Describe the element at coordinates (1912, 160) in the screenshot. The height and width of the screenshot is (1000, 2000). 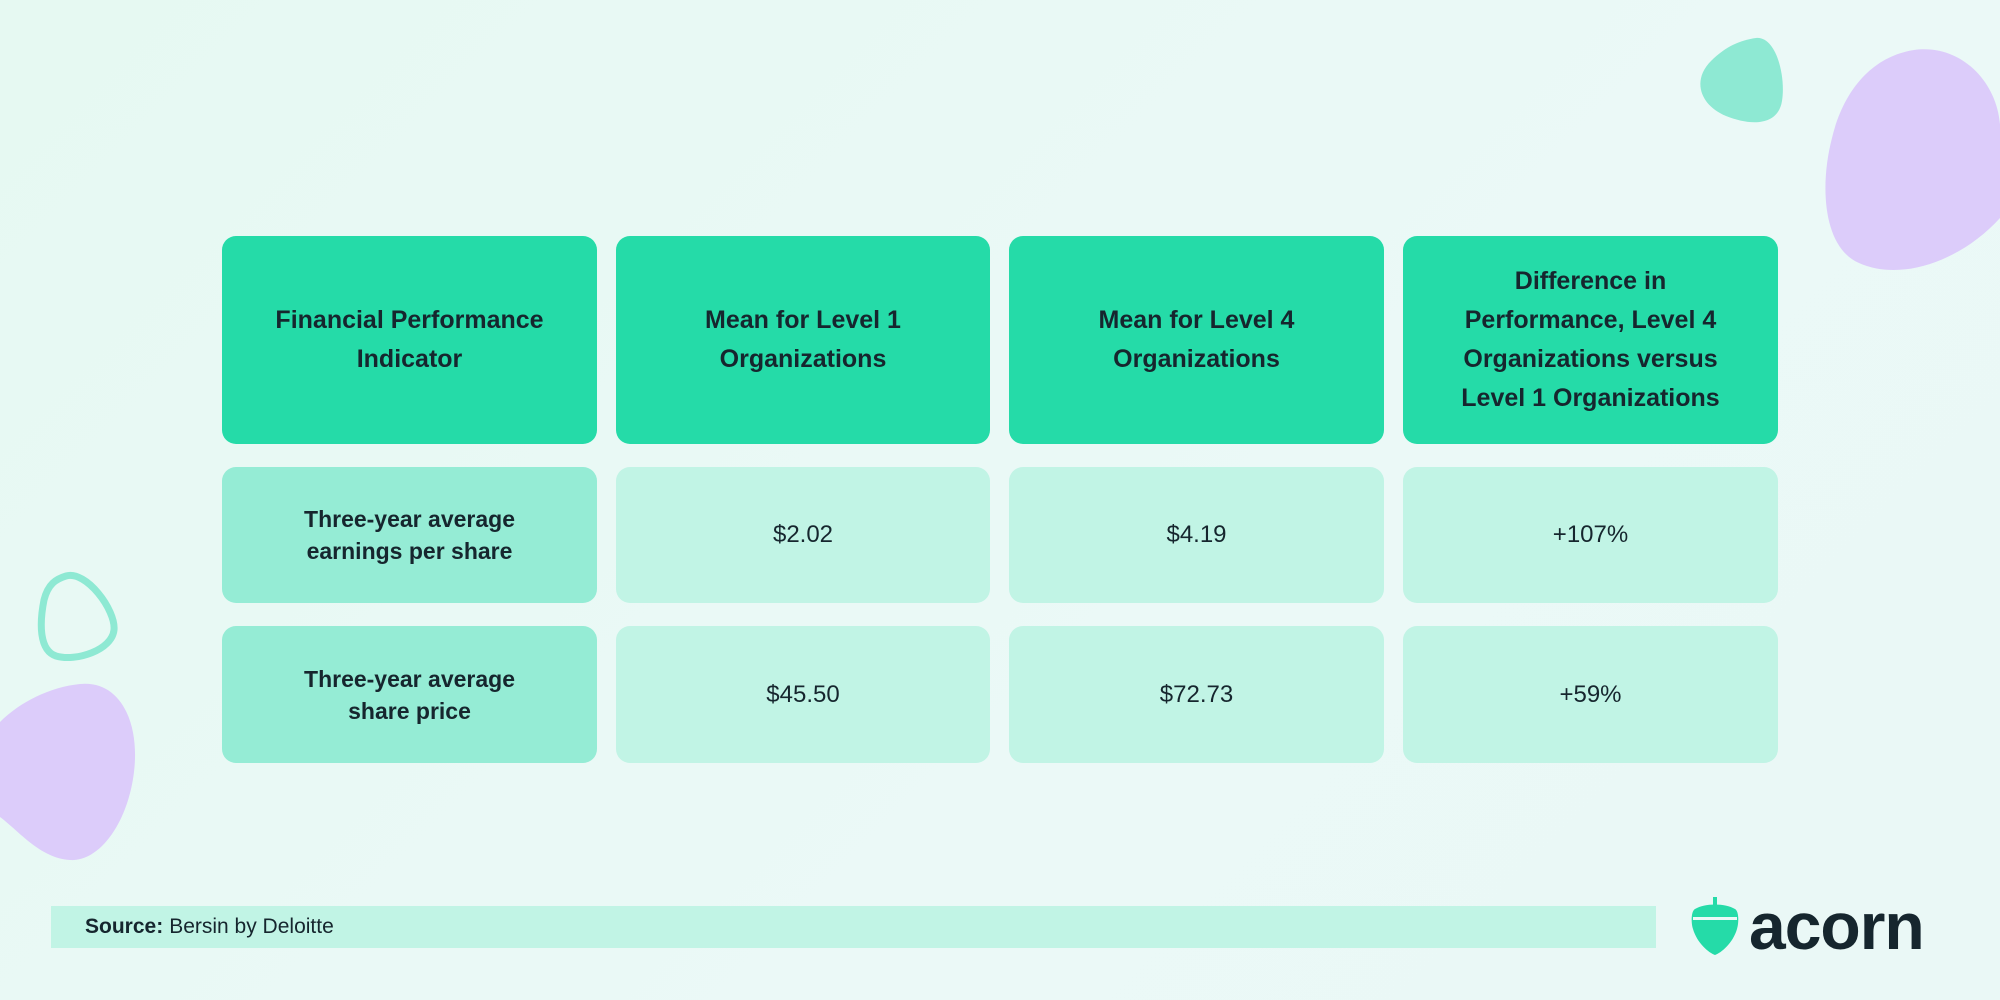
I see `decorative-purple-blob-top` at that location.